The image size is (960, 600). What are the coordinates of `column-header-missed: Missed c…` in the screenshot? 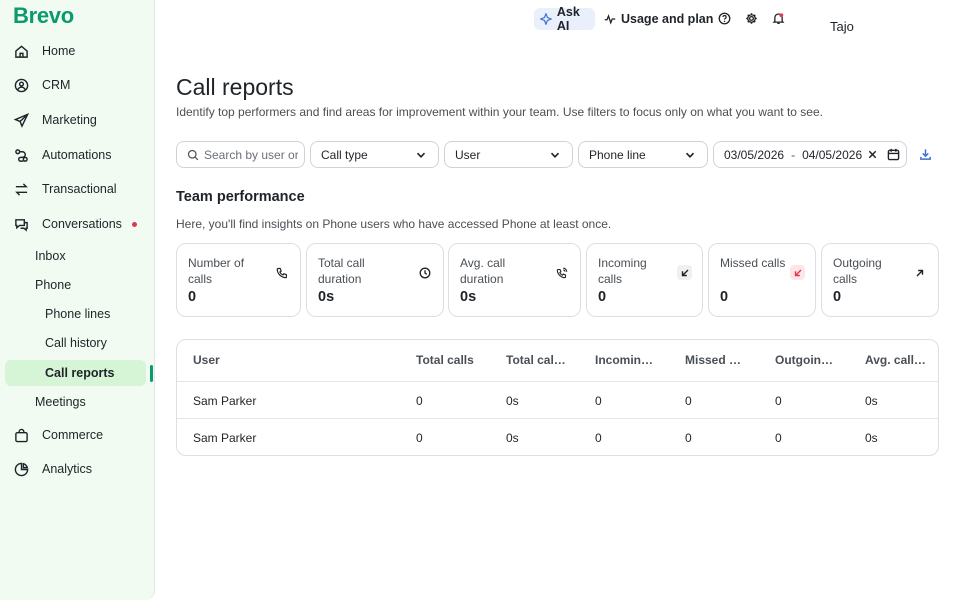 It's located at (716, 360).